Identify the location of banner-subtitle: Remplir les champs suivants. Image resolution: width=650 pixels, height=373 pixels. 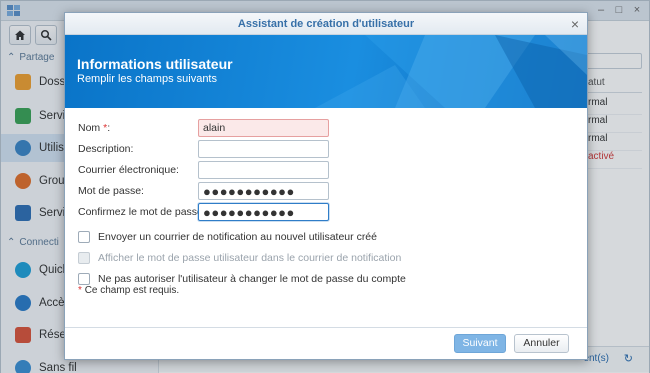
(147, 79).